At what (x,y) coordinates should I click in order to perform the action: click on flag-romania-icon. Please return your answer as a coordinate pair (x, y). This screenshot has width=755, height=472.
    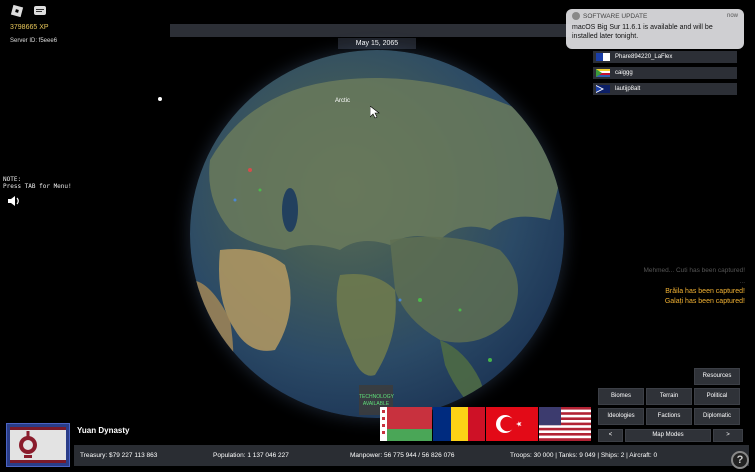
    Looking at the image, I should click on (459, 424).